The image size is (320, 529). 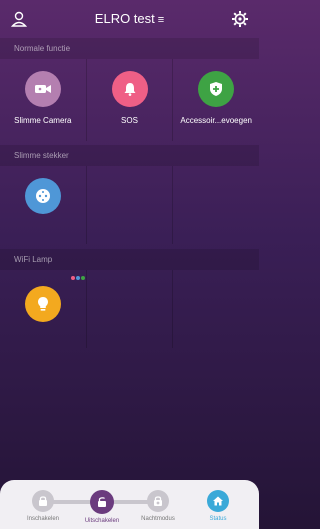 I want to click on nav-status: Status, so click(x=218, y=506).